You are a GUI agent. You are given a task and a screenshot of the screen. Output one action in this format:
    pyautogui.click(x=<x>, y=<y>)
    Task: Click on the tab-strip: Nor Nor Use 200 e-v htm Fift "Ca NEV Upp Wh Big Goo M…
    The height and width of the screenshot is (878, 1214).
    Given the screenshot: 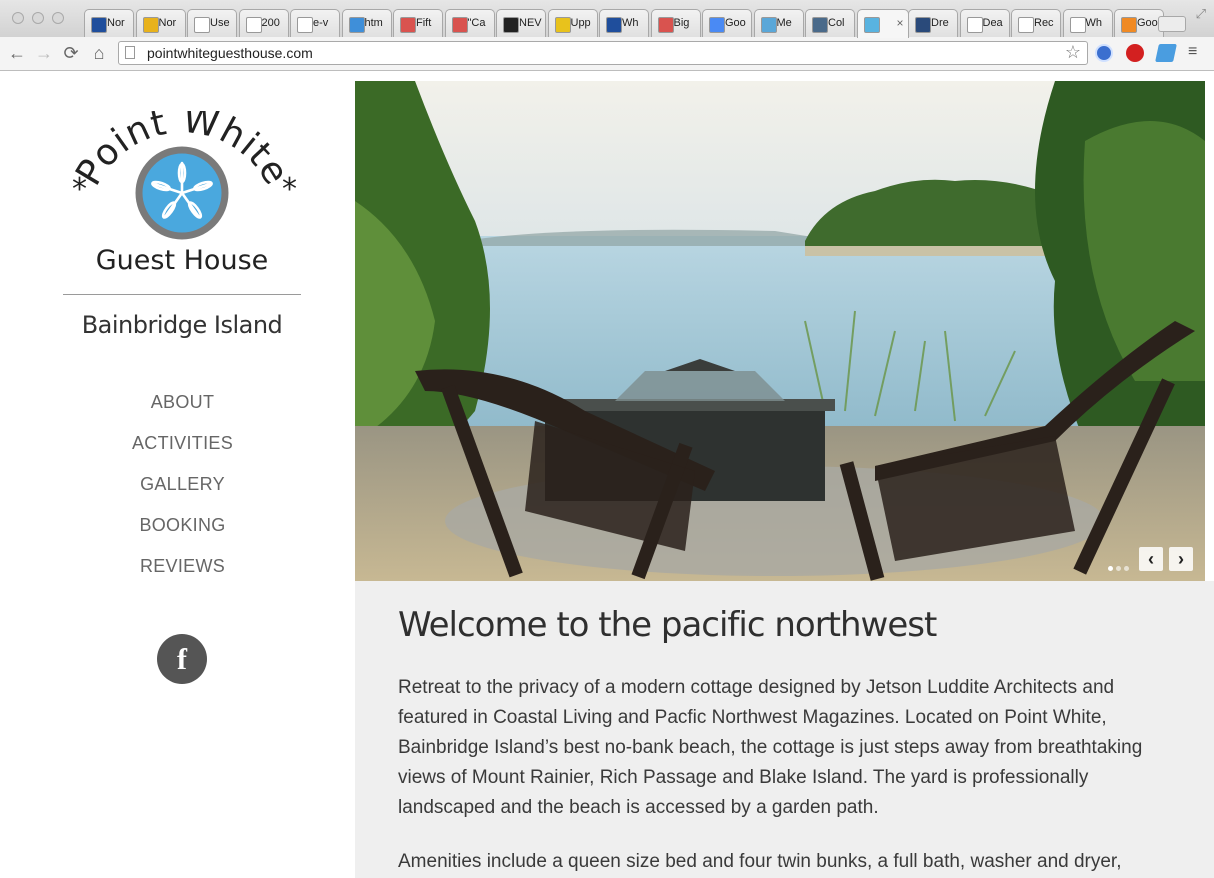 What is the action you would take?
    pyautogui.click(x=607, y=19)
    